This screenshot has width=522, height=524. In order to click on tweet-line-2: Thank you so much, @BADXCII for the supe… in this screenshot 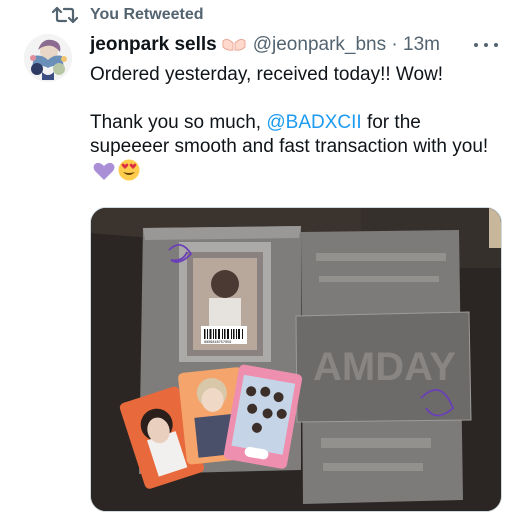, I will do `click(297, 147)`.